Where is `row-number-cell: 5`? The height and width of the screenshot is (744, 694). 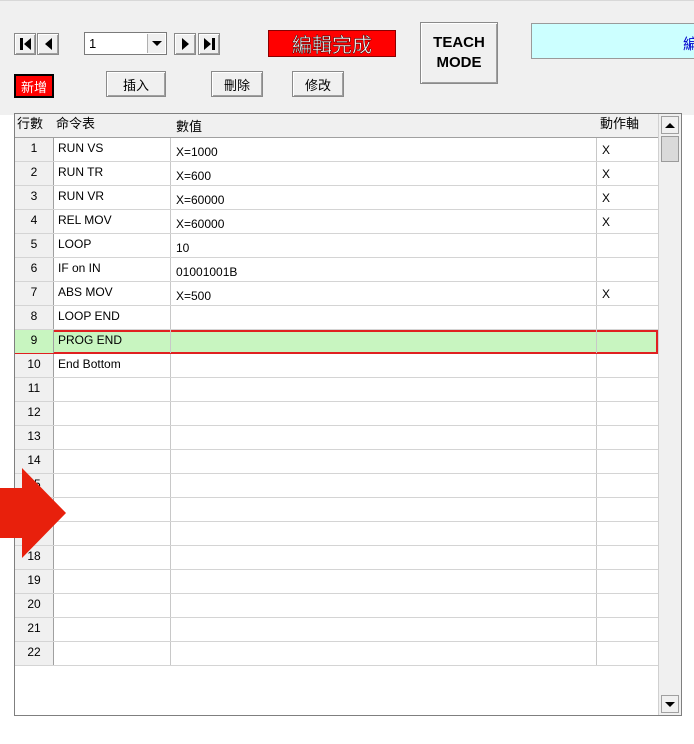 row-number-cell: 5 is located at coordinates (34, 245).